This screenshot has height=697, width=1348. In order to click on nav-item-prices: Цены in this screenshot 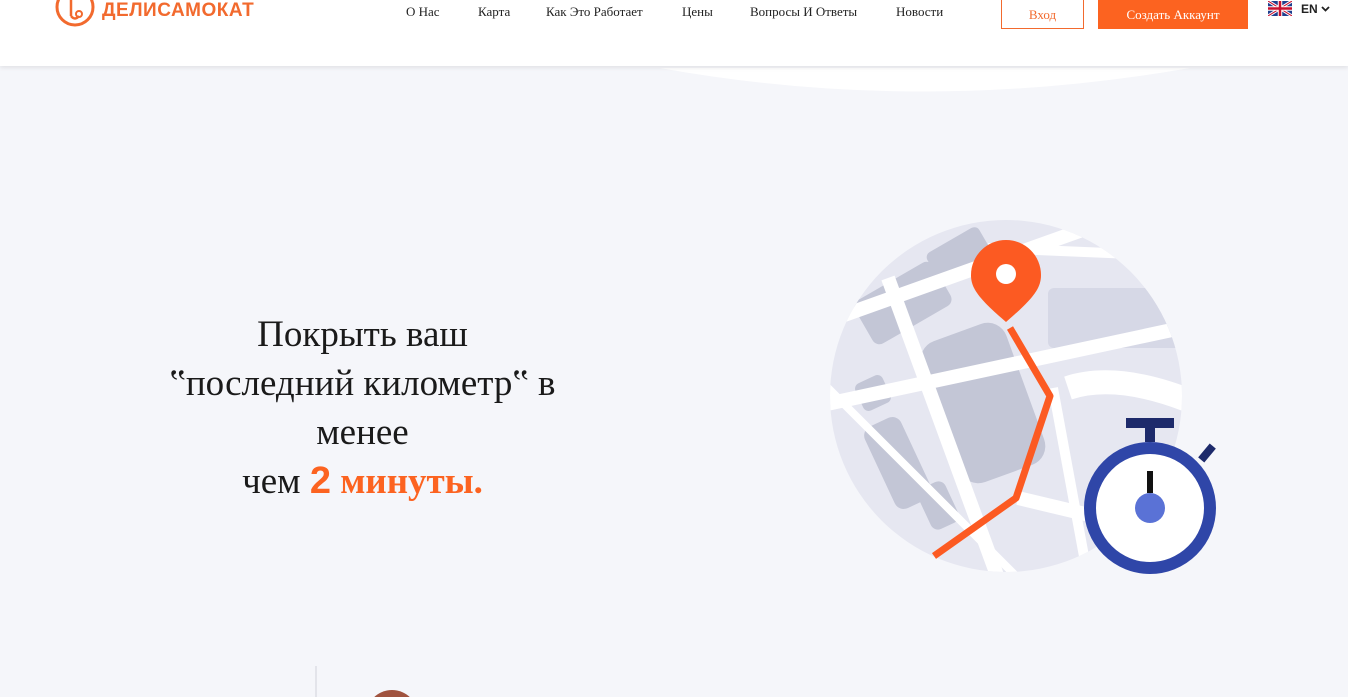, I will do `click(697, 12)`.